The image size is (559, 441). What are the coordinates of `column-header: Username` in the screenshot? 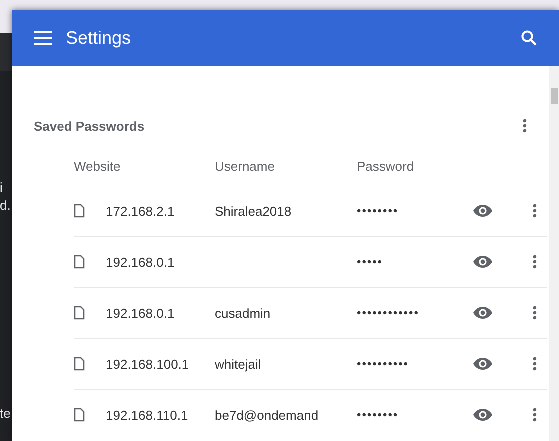 It's located at (245, 166).